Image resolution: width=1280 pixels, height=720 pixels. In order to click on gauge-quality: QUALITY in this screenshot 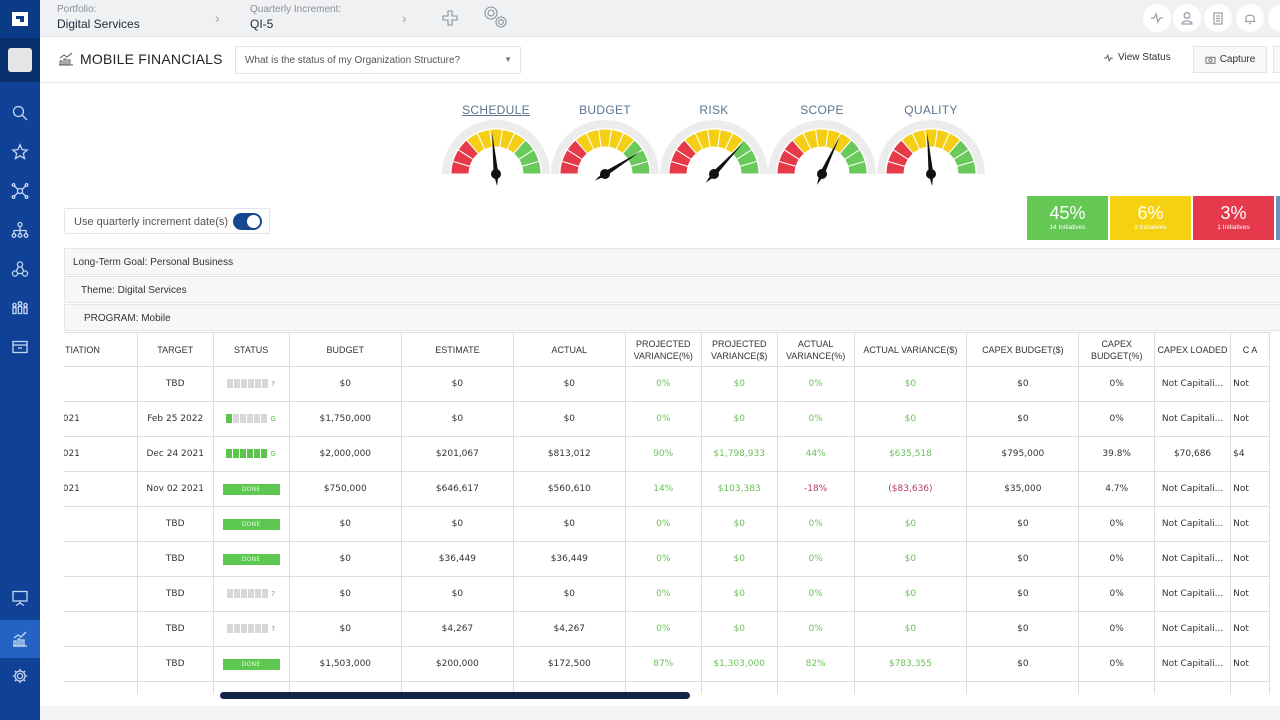, I will do `click(931, 147)`.